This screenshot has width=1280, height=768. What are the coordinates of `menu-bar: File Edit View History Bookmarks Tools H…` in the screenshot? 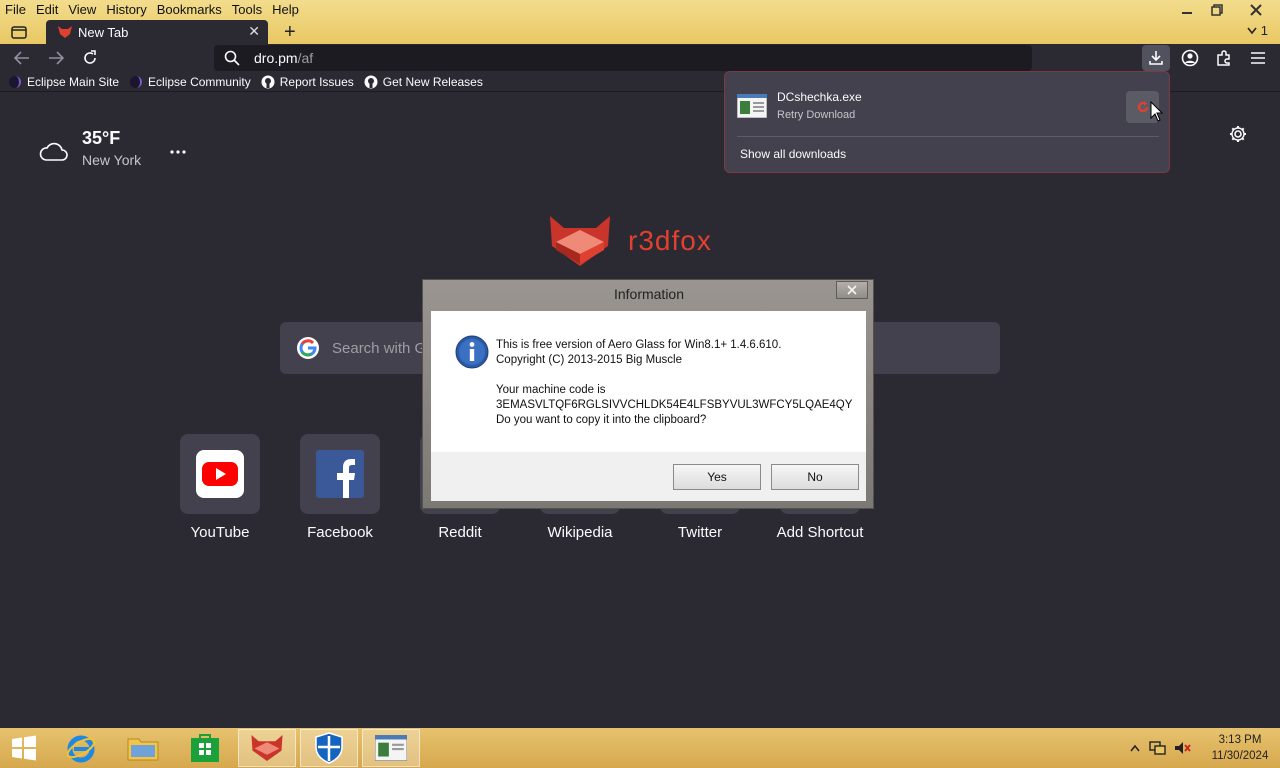 It's located at (152, 10).